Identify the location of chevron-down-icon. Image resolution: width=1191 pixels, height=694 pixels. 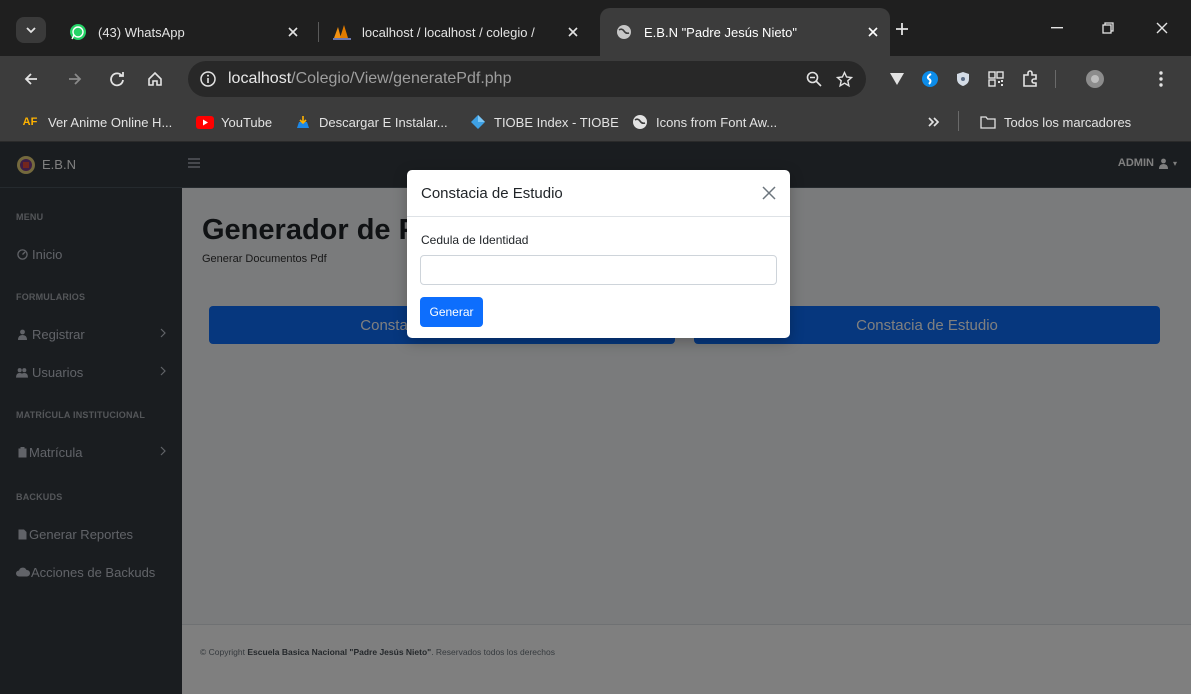
(31, 30).